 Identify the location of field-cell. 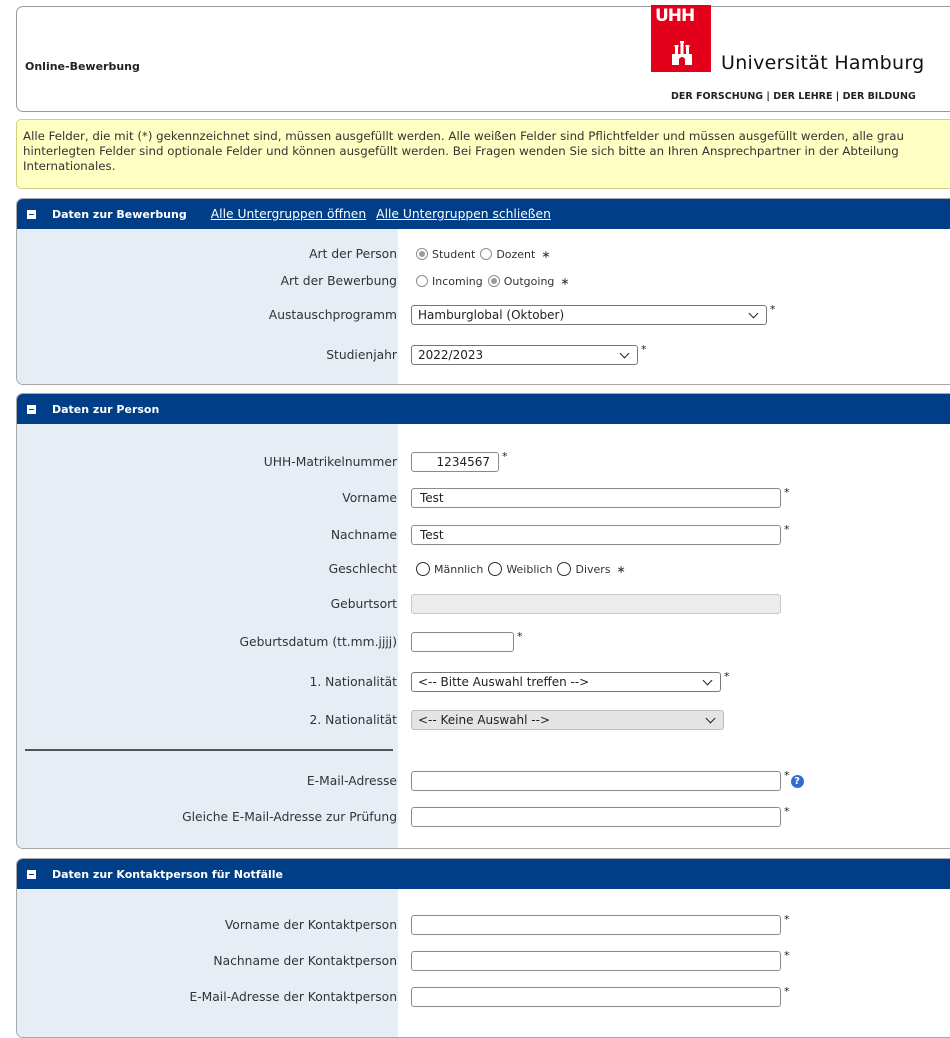
(596, 604).